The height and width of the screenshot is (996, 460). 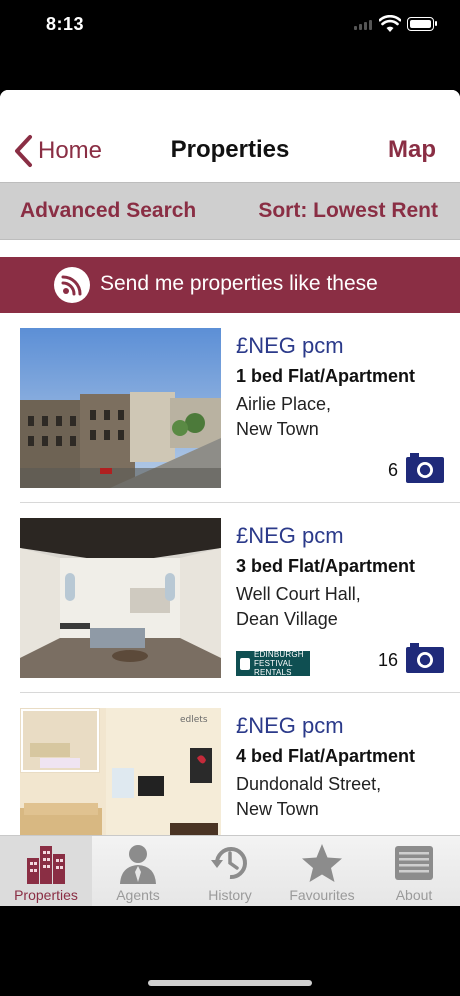 What do you see at coordinates (309, 784) in the screenshot?
I see `listing-address-line1: Dundonald Street,` at bounding box center [309, 784].